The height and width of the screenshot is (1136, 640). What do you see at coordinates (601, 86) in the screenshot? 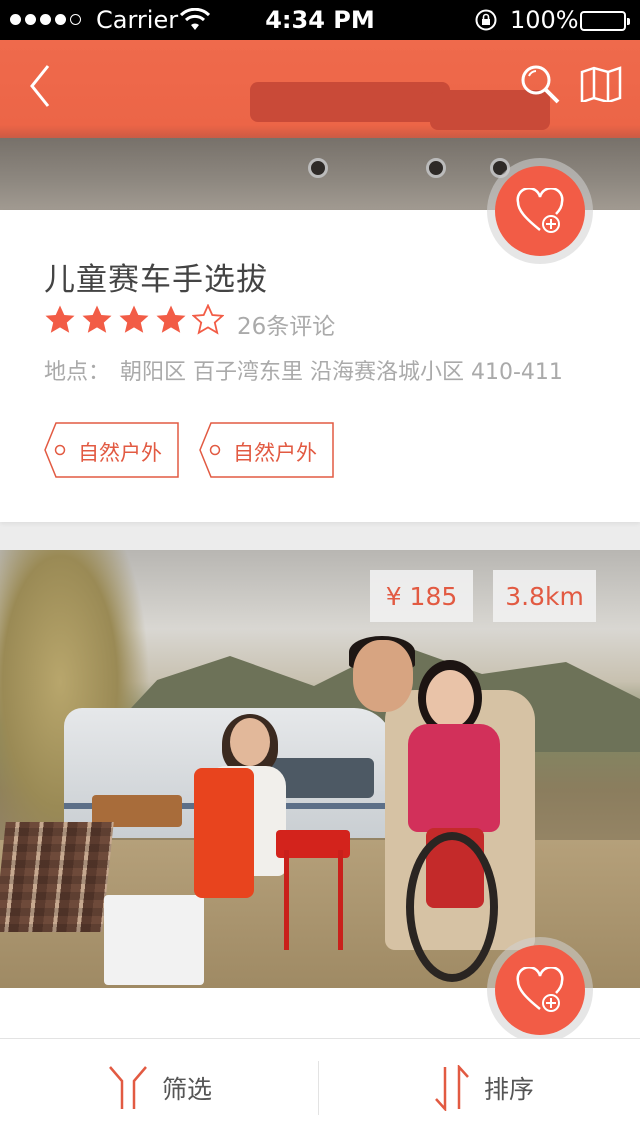
I see `map-icon` at bounding box center [601, 86].